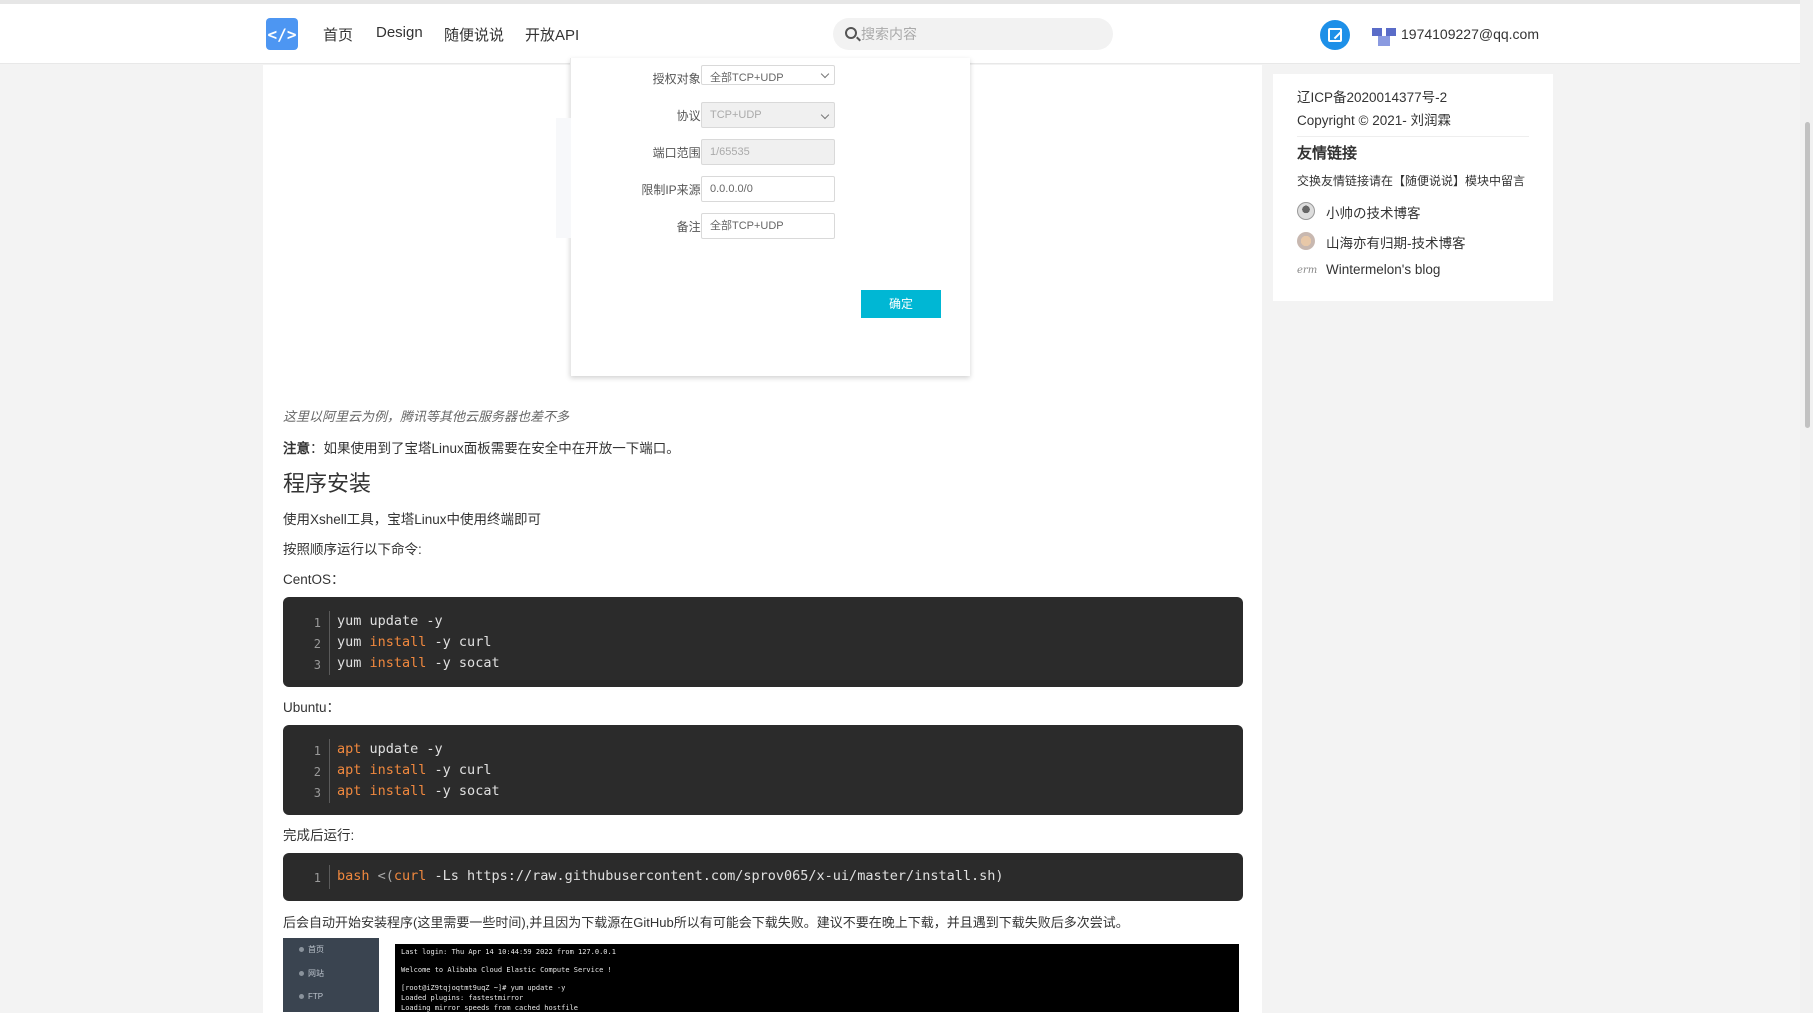 The width and height of the screenshot is (1813, 1013). Describe the element at coordinates (1807, 275) in the screenshot. I see `scrollbar-thumb` at that location.